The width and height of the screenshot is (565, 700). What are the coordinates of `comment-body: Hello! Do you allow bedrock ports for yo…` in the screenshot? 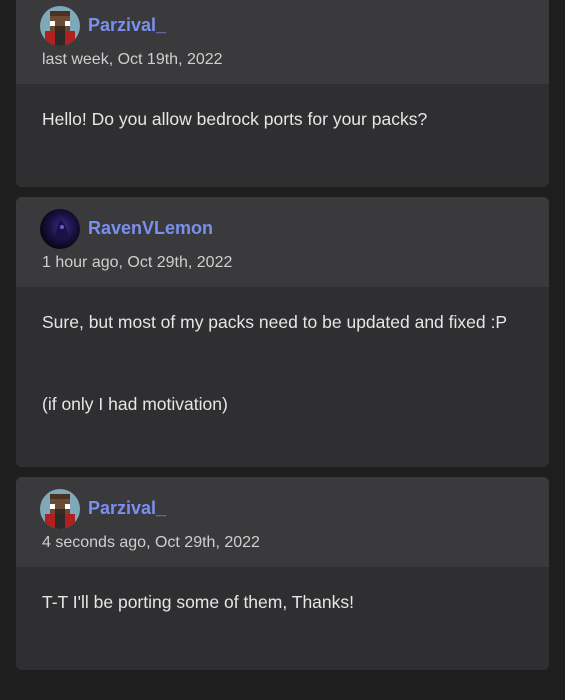 It's located at (282, 107).